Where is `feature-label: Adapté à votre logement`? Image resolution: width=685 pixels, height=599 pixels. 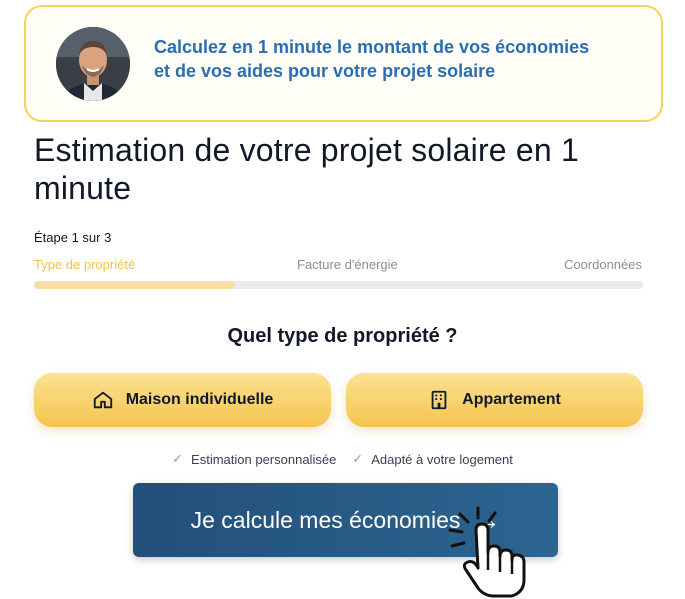 feature-label: Adapté à votre logement is located at coordinates (442, 459).